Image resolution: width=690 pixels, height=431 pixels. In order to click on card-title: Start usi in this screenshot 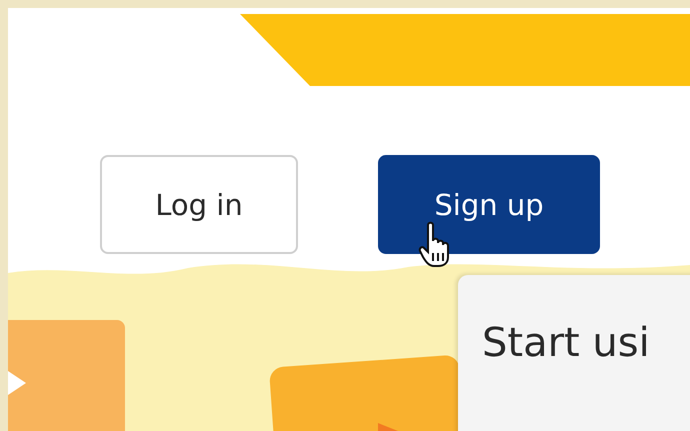, I will do `click(566, 343)`.